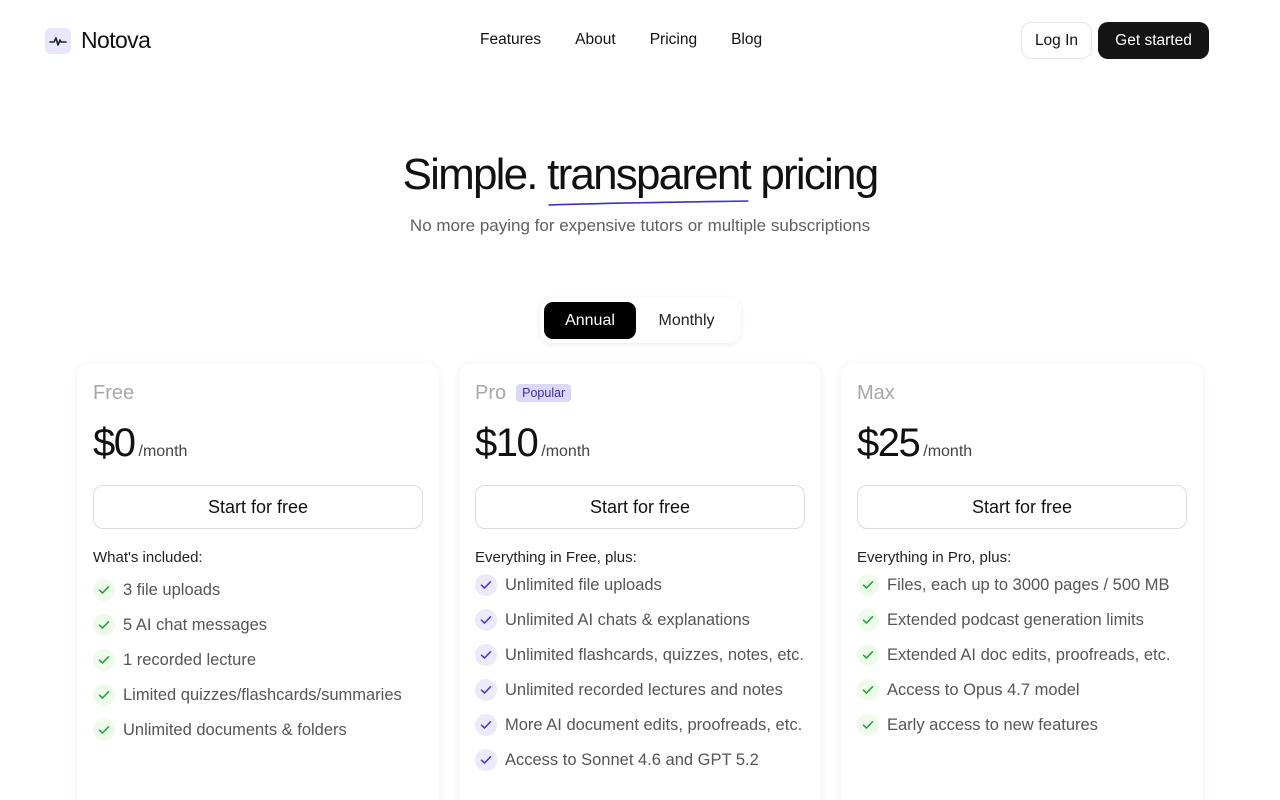 Image resolution: width=1280 pixels, height=800 pixels. Describe the element at coordinates (644, 690) in the screenshot. I see `feature-text: Unlimited recorded lectures and notes` at that location.